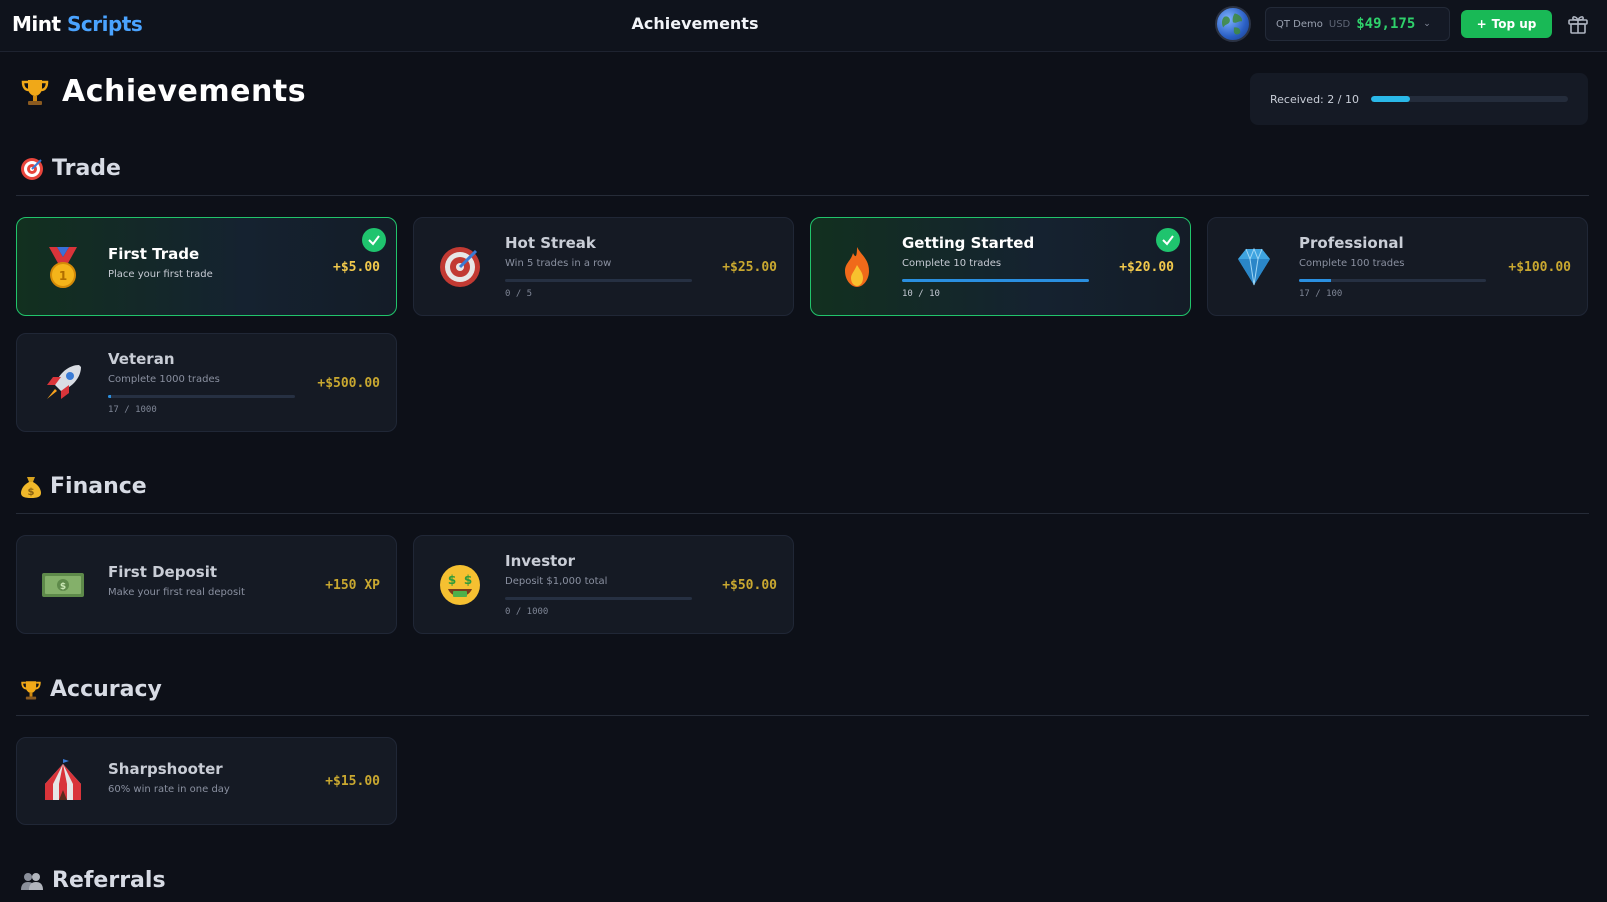 The image size is (1607, 902). What do you see at coordinates (556, 581) in the screenshot?
I see `achievement-description: Deposit $1,000 total` at bounding box center [556, 581].